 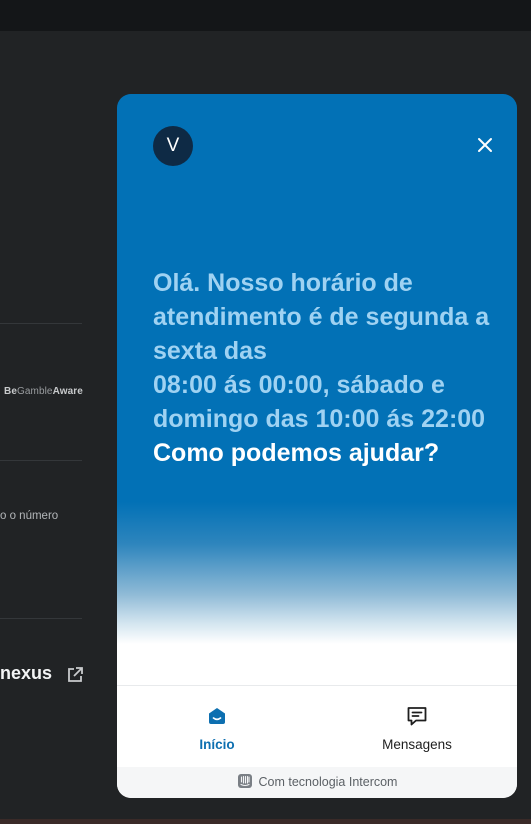 What do you see at coordinates (217, 744) in the screenshot?
I see `tab-home-label: Início` at bounding box center [217, 744].